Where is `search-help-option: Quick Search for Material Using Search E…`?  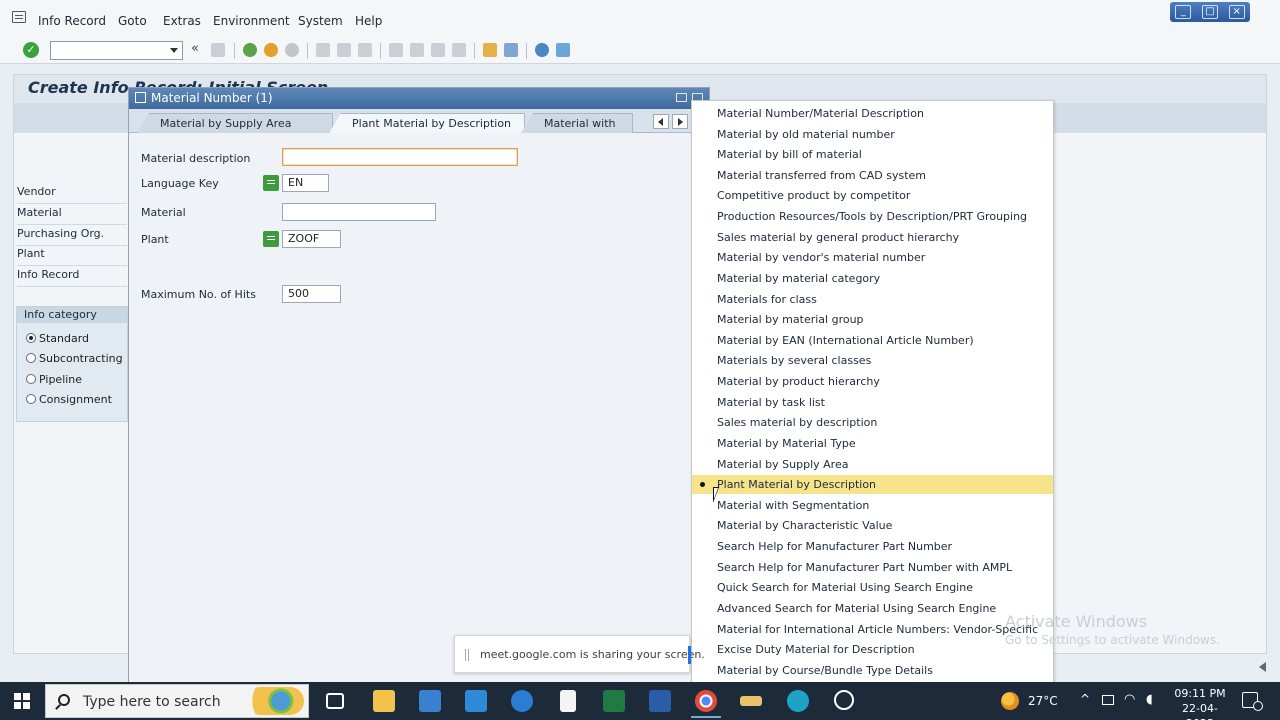
search-help-option: Quick Search for Material Using Search E… is located at coordinates (872, 587).